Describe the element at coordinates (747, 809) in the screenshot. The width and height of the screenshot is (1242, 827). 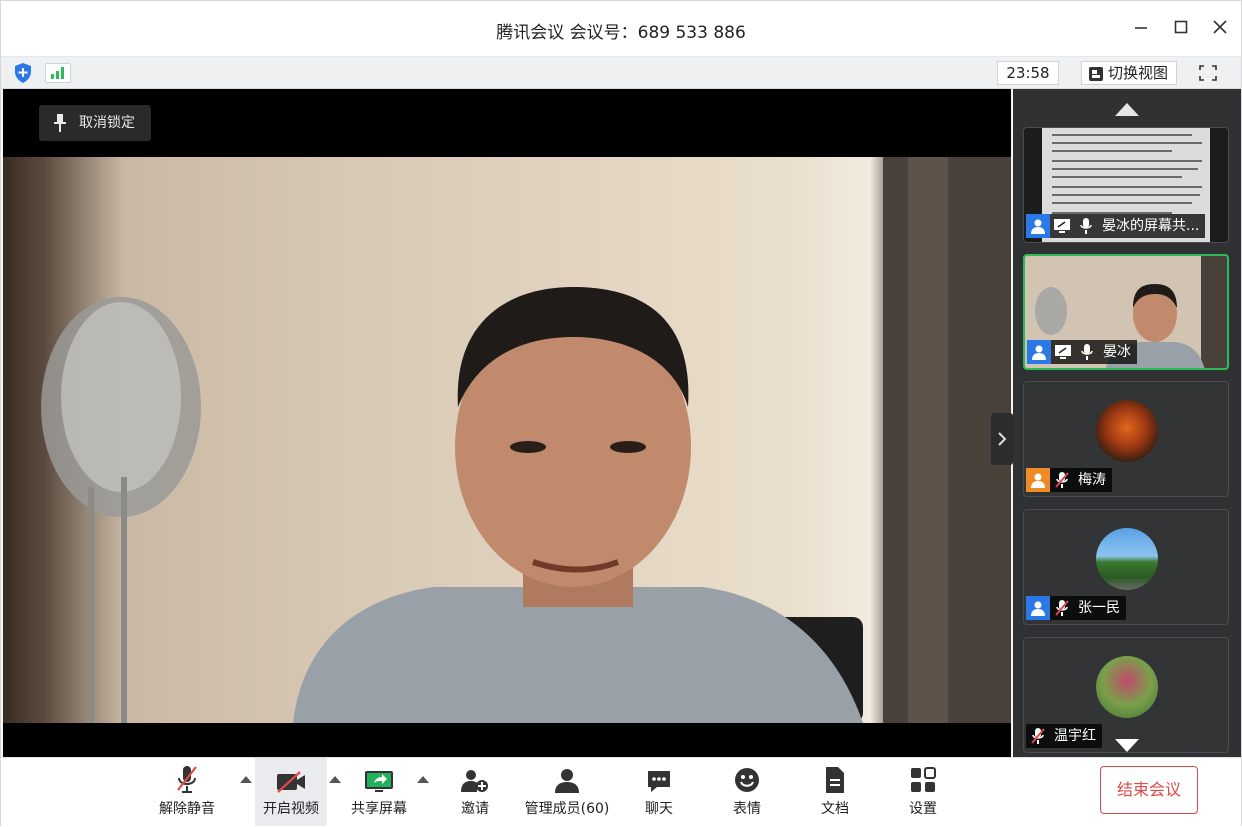
I see `emoji-label: 表情` at that location.